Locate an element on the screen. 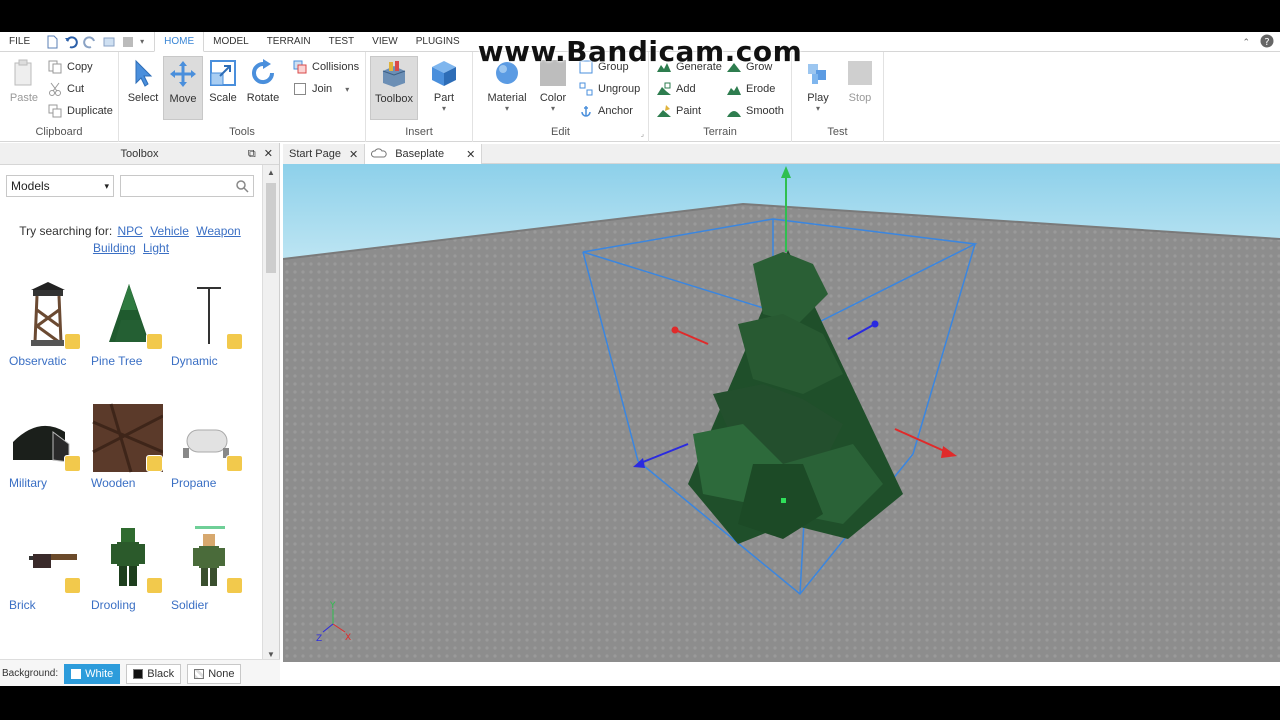 This screenshot has width=1280, height=720. tools-group-label: Tools is located at coordinates (242, 132).